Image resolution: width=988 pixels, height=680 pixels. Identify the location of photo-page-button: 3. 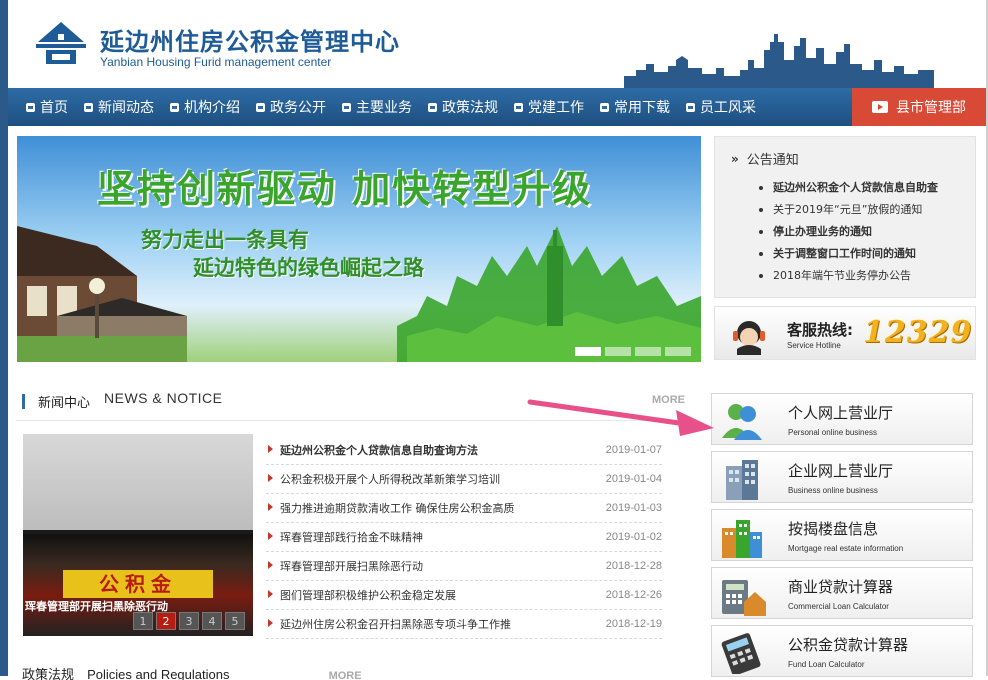
(189, 621).